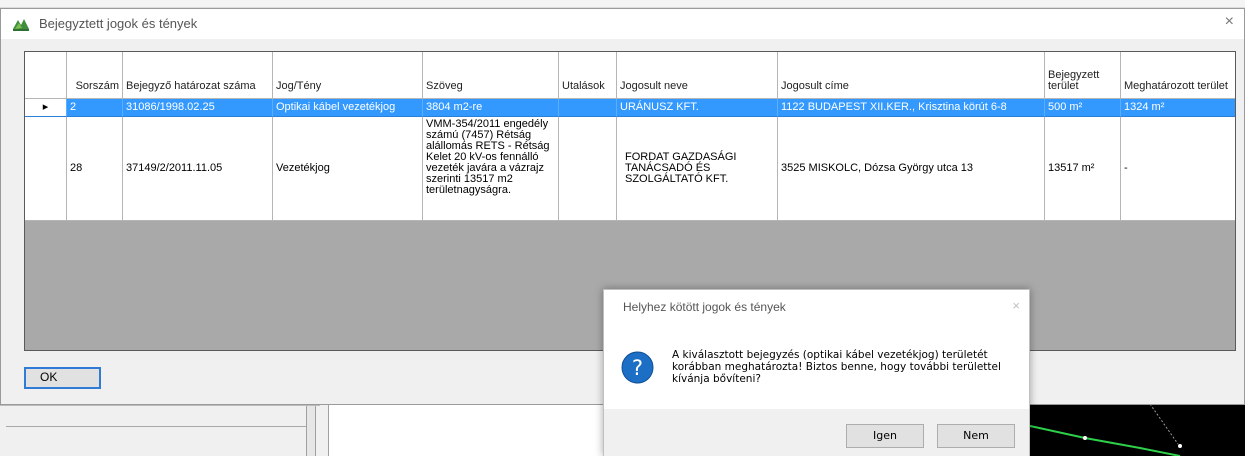  Describe the element at coordinates (95, 75) in the screenshot. I see `header-sorszam: Sorszám` at that location.